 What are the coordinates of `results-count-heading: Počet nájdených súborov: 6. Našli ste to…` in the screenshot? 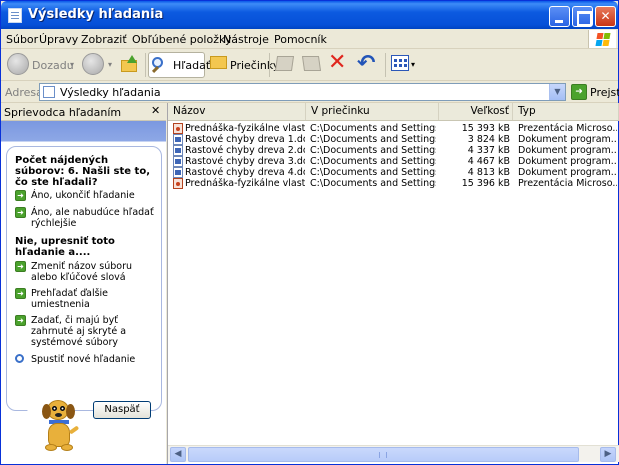 It's located at (82, 171).